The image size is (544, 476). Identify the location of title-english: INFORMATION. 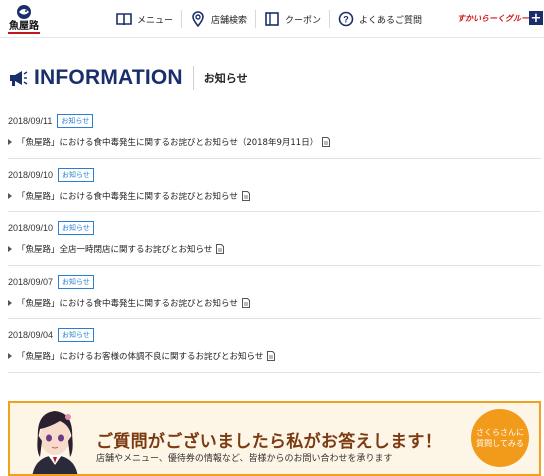
(108, 77).